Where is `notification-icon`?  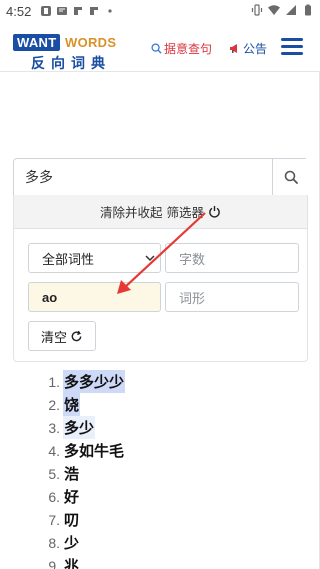 notification-icon is located at coordinates (46, 11).